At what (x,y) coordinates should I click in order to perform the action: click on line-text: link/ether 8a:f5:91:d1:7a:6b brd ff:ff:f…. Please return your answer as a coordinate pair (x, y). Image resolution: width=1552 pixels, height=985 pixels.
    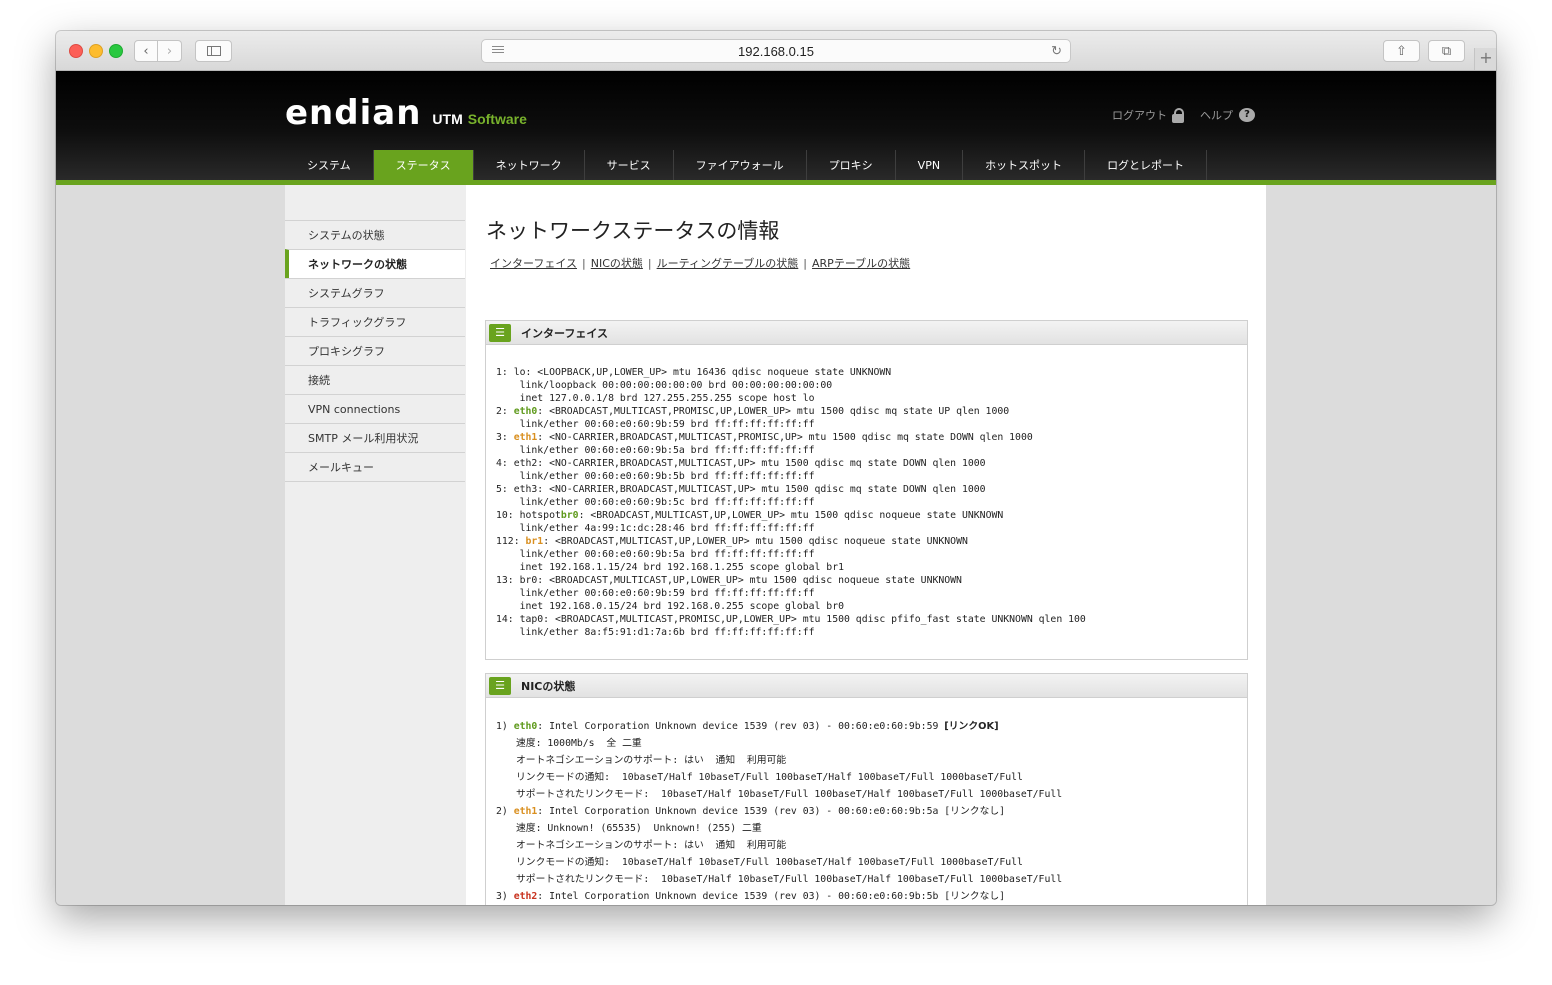
    Looking at the image, I should click on (655, 632).